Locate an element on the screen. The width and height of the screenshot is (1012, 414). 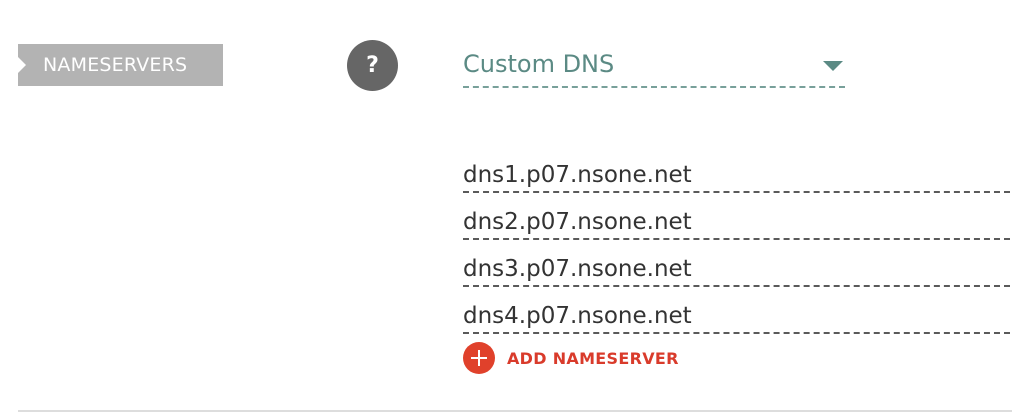
help-icon: ? is located at coordinates (372, 65).